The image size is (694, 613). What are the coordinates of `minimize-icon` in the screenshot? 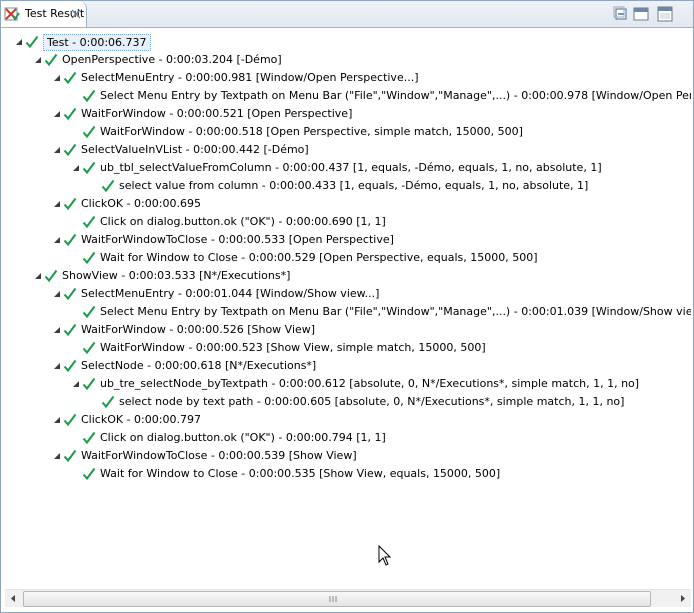 It's located at (641, 14).